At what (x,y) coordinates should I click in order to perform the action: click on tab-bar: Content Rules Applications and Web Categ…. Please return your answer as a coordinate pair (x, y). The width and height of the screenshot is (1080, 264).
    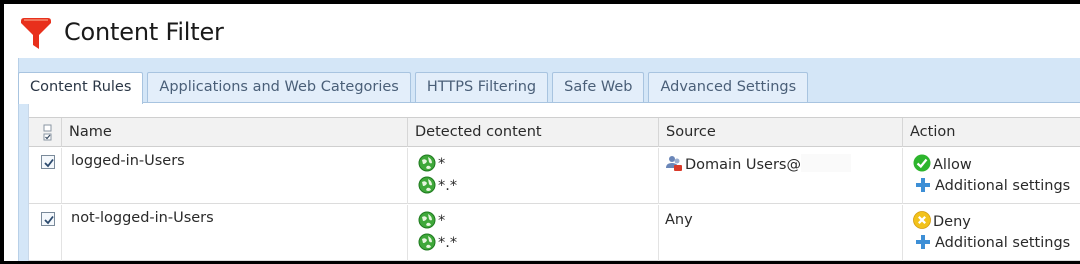
    Looking at the image, I should click on (413, 88).